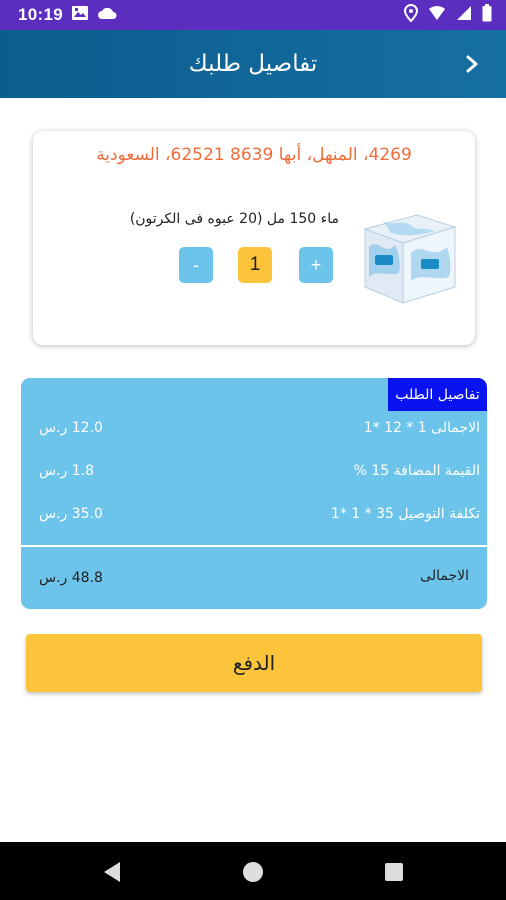 This screenshot has width=506, height=900. What do you see at coordinates (254, 475) in the screenshot?
I see `vat-row: القيمة المضافة 15 % 1.8 ر.س` at bounding box center [254, 475].